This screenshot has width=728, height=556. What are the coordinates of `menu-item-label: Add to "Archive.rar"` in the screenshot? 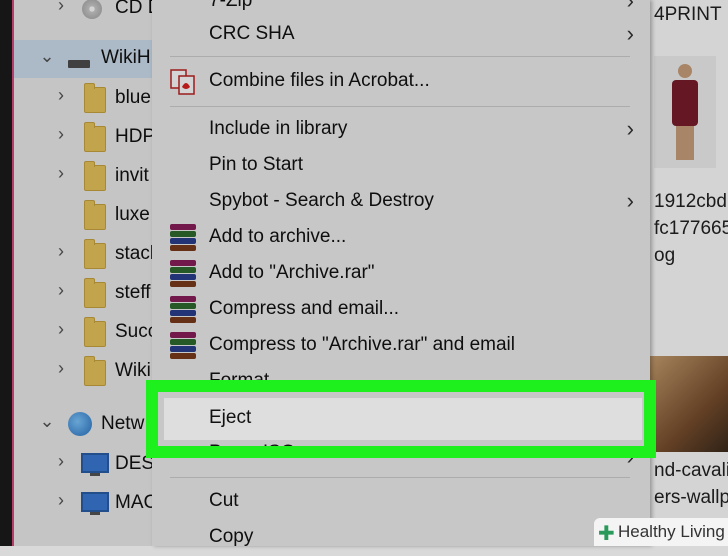 It's located at (292, 272).